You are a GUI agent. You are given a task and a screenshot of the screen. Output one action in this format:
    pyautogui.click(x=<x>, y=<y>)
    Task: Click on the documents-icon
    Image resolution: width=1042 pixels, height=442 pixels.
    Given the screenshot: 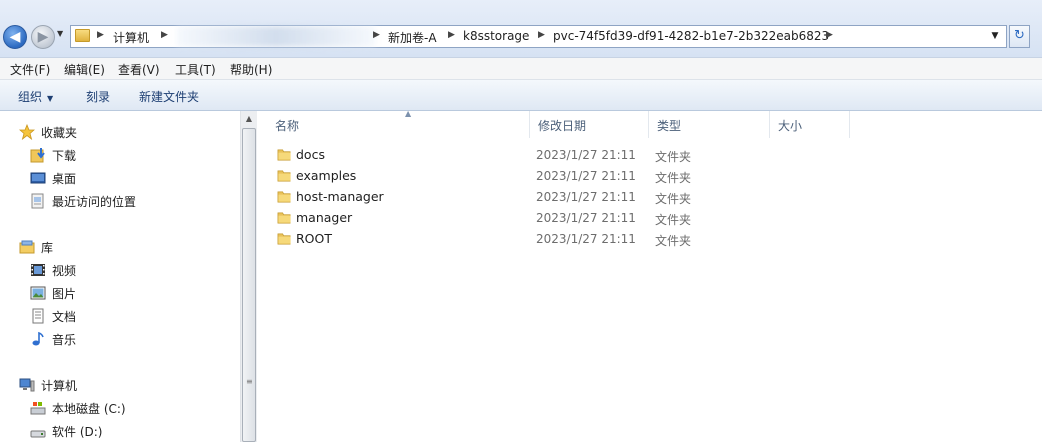 What is the action you would take?
    pyautogui.click(x=38, y=316)
    